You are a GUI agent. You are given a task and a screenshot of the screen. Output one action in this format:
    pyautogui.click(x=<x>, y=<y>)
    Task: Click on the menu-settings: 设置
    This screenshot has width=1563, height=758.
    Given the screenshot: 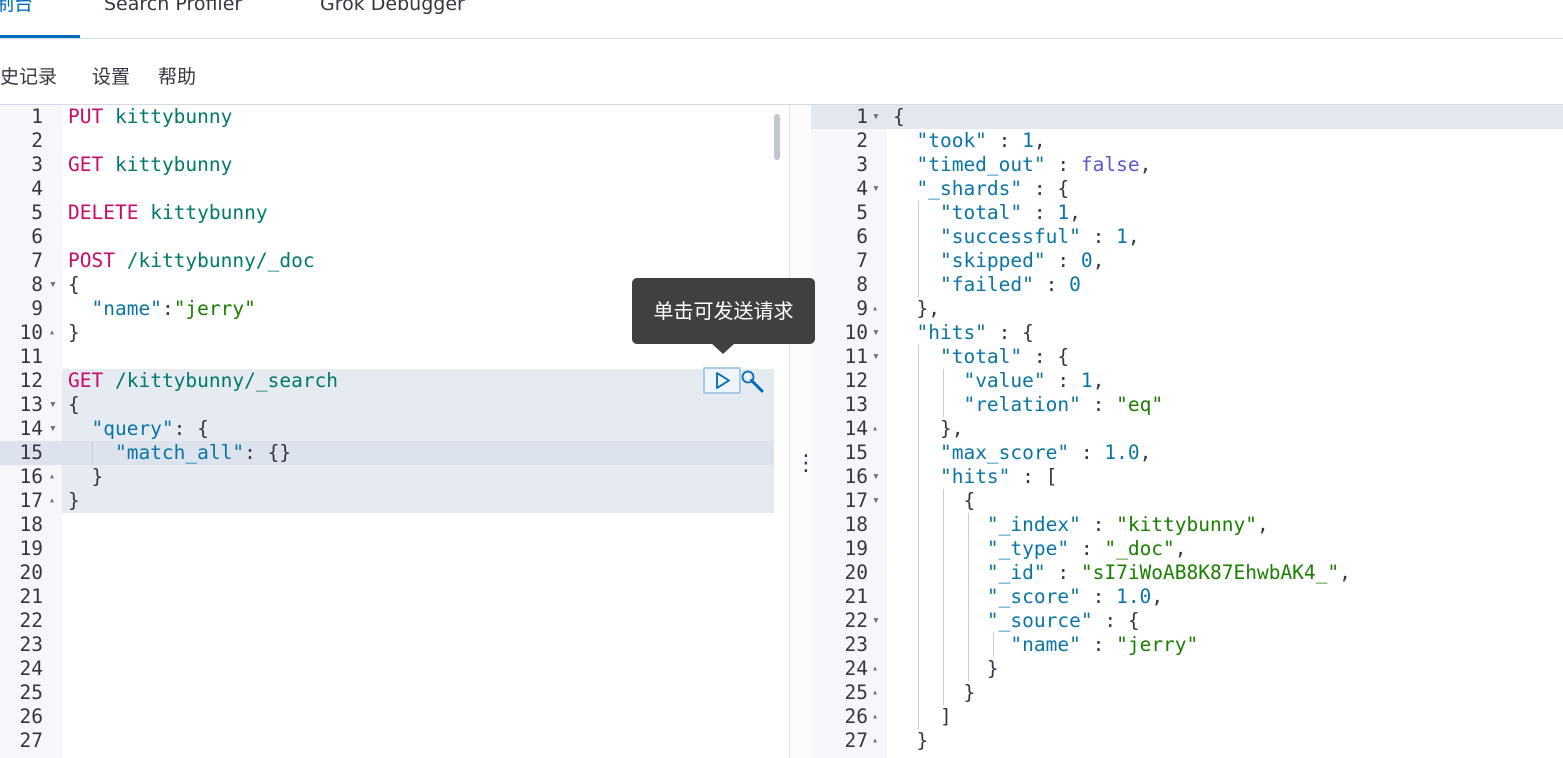 What is the action you would take?
    pyautogui.click(x=111, y=77)
    